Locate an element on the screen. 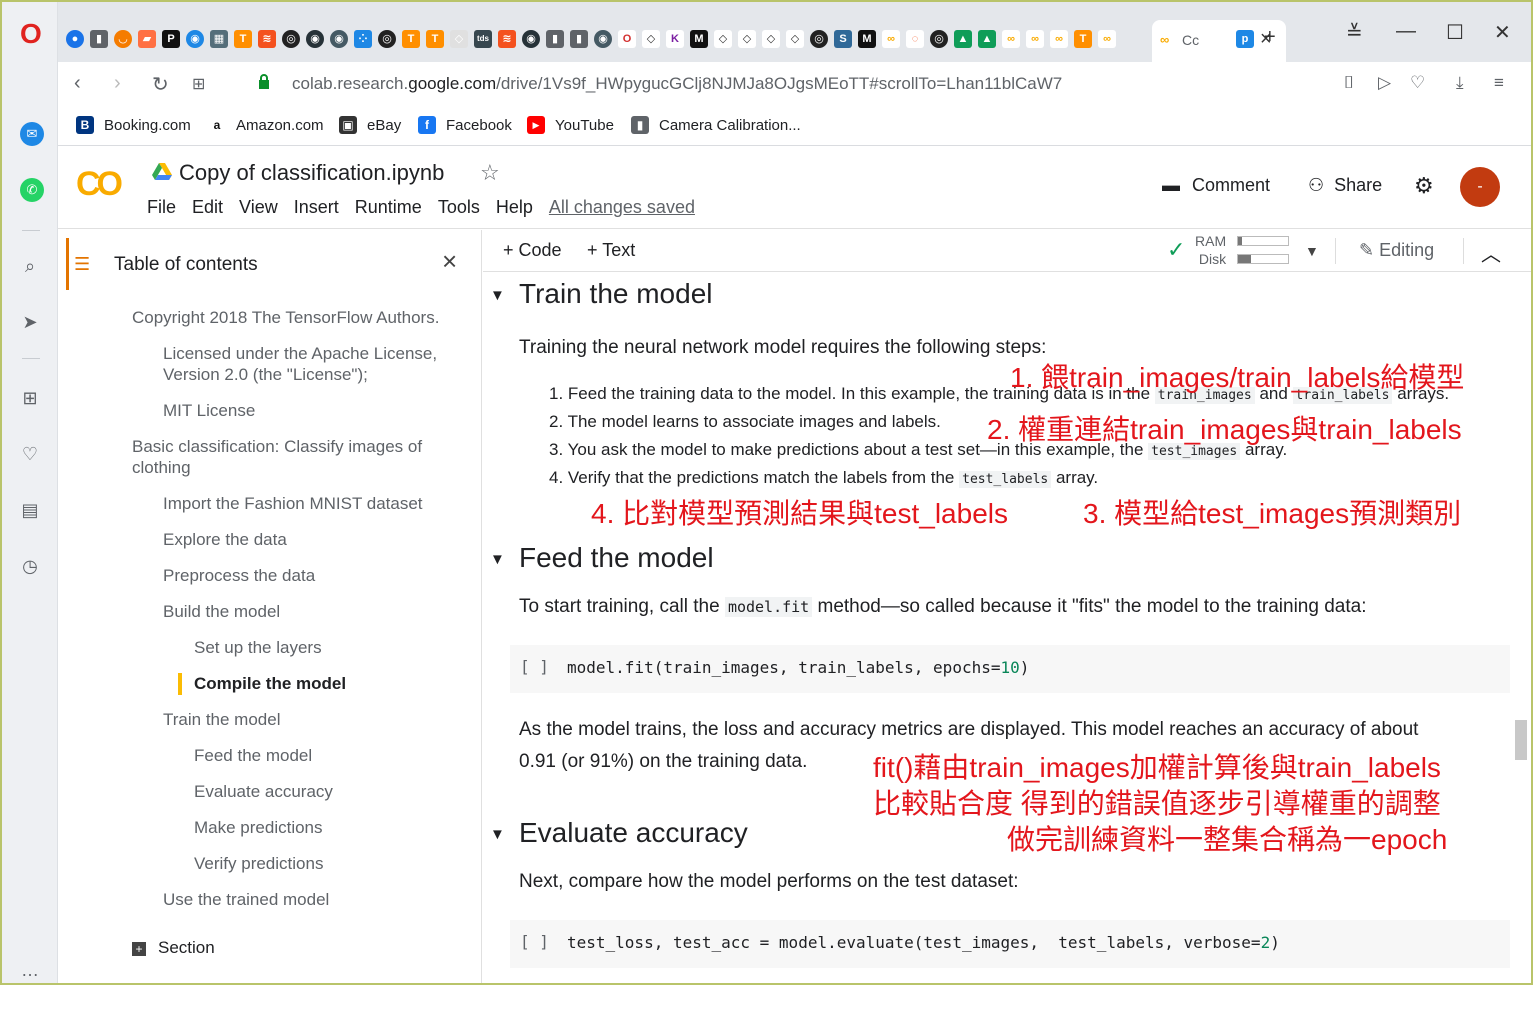 Image resolution: width=1533 pixels, height=1024 pixels. opera-logo-icon: O is located at coordinates (31, 34).